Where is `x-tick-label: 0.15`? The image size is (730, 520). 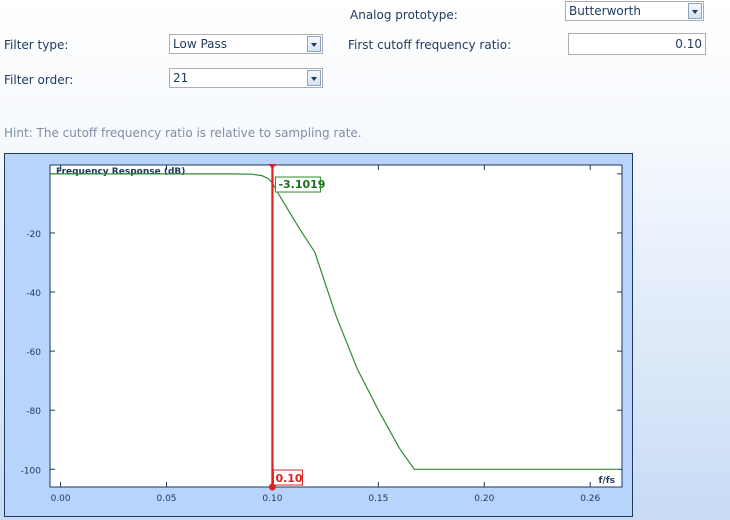 x-tick-label: 0.15 is located at coordinates (378, 499).